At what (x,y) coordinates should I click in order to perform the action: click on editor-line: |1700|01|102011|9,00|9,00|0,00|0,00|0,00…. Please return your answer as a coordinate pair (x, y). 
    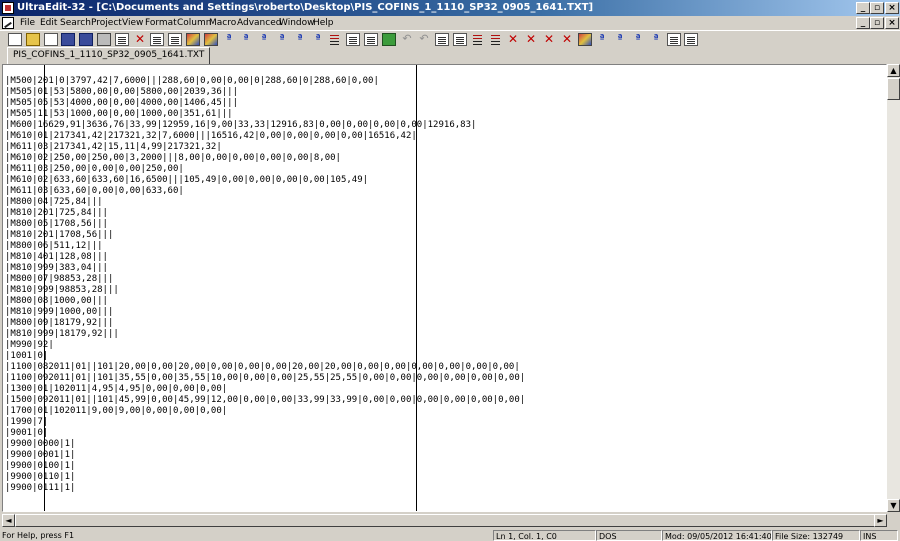
    Looking at the image, I should click on (265, 411).